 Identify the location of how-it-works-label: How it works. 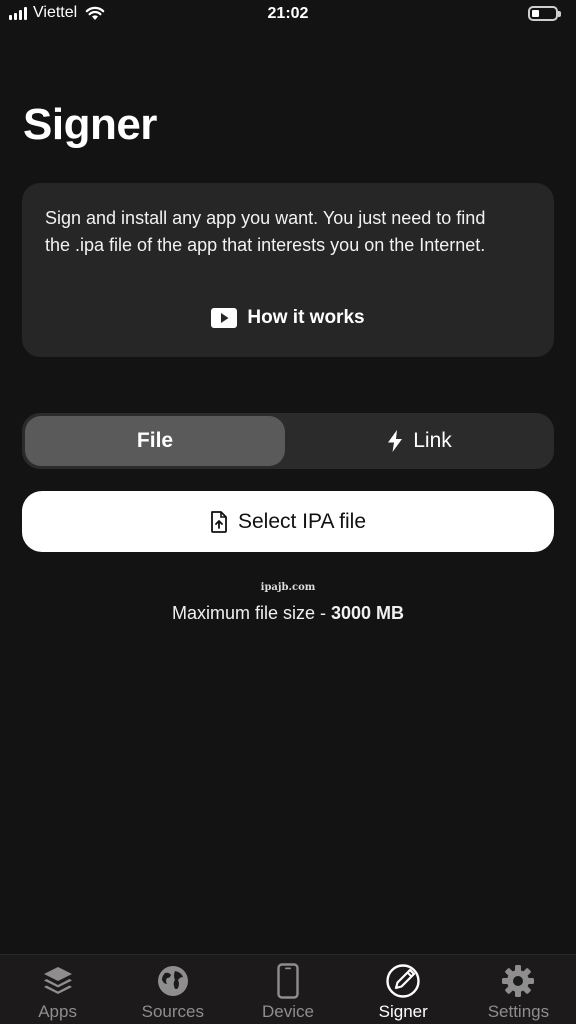
(306, 317).